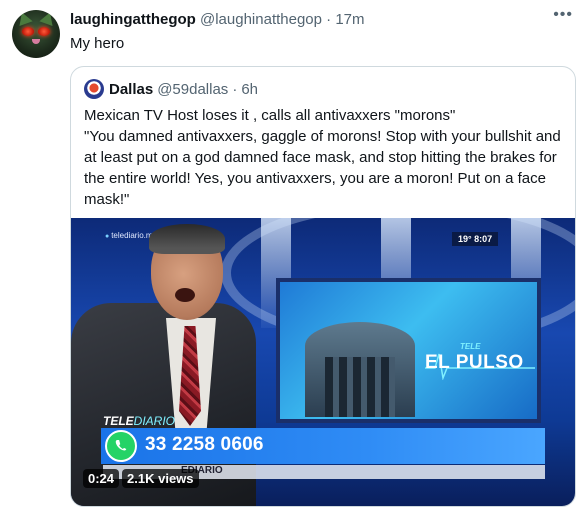 This screenshot has width=587, height=513. Describe the element at coordinates (133, 19) in the screenshot. I see `display-name: laughingatthegop` at that location.